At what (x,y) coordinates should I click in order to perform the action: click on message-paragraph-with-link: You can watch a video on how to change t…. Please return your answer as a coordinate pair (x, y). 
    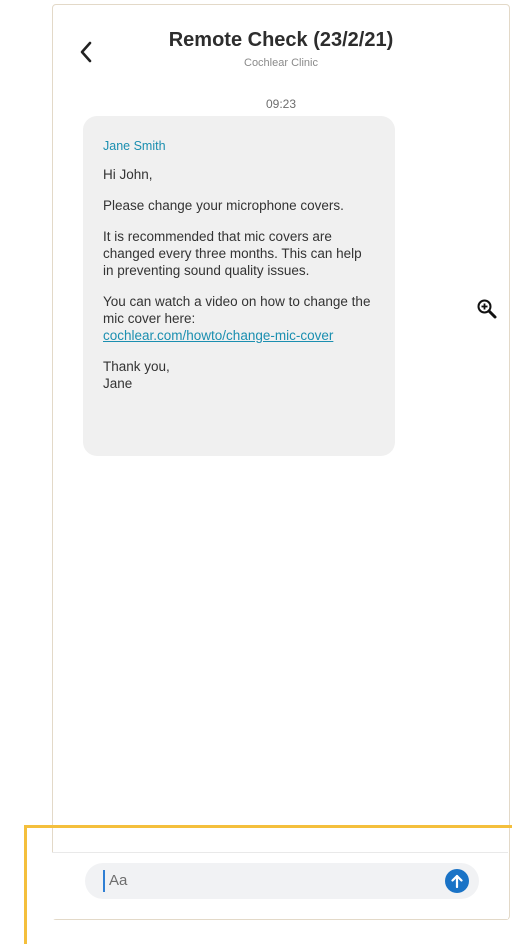
    Looking at the image, I should click on (239, 318).